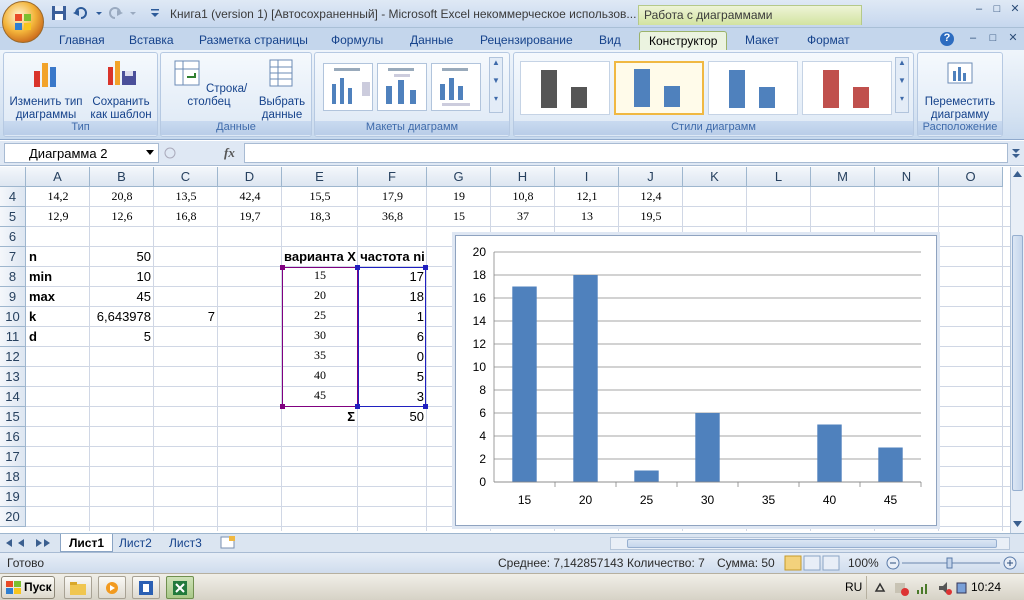 The image size is (1024, 600). What do you see at coordinates (1013, 38) in the screenshot?
I see `workbook-close-button: ✕` at bounding box center [1013, 38].